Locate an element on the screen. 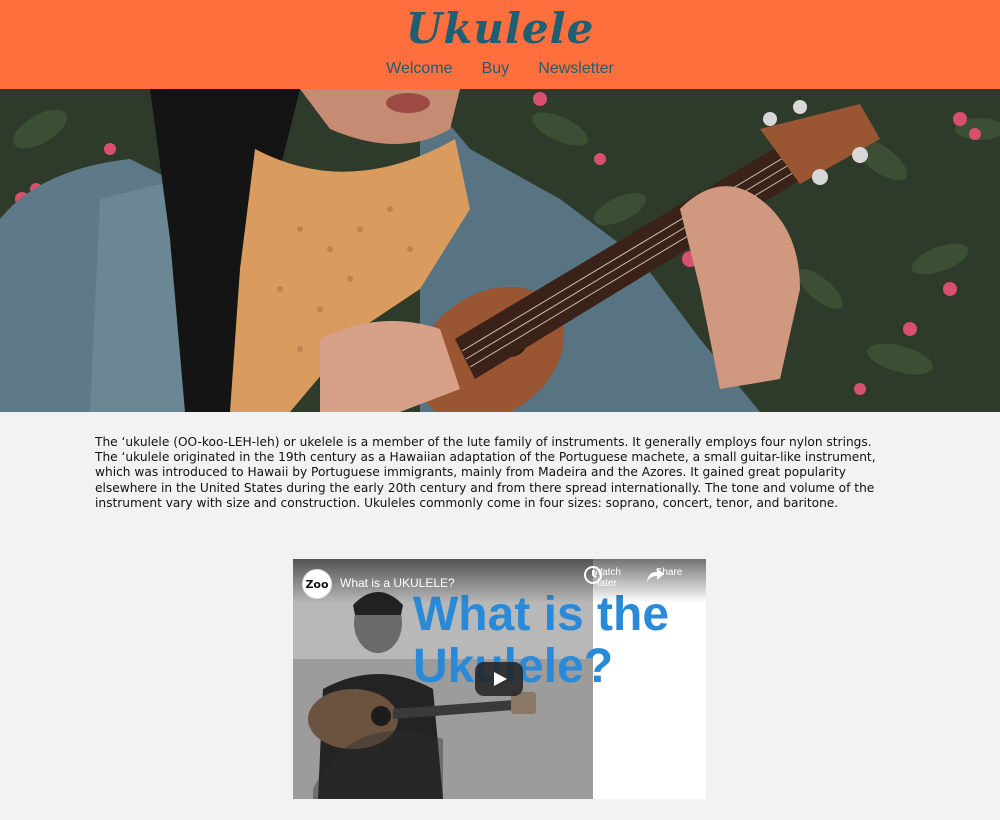 The image size is (1000, 820). site-header: Ukulele Welcome Buy Newsletter is located at coordinates (500, 44).